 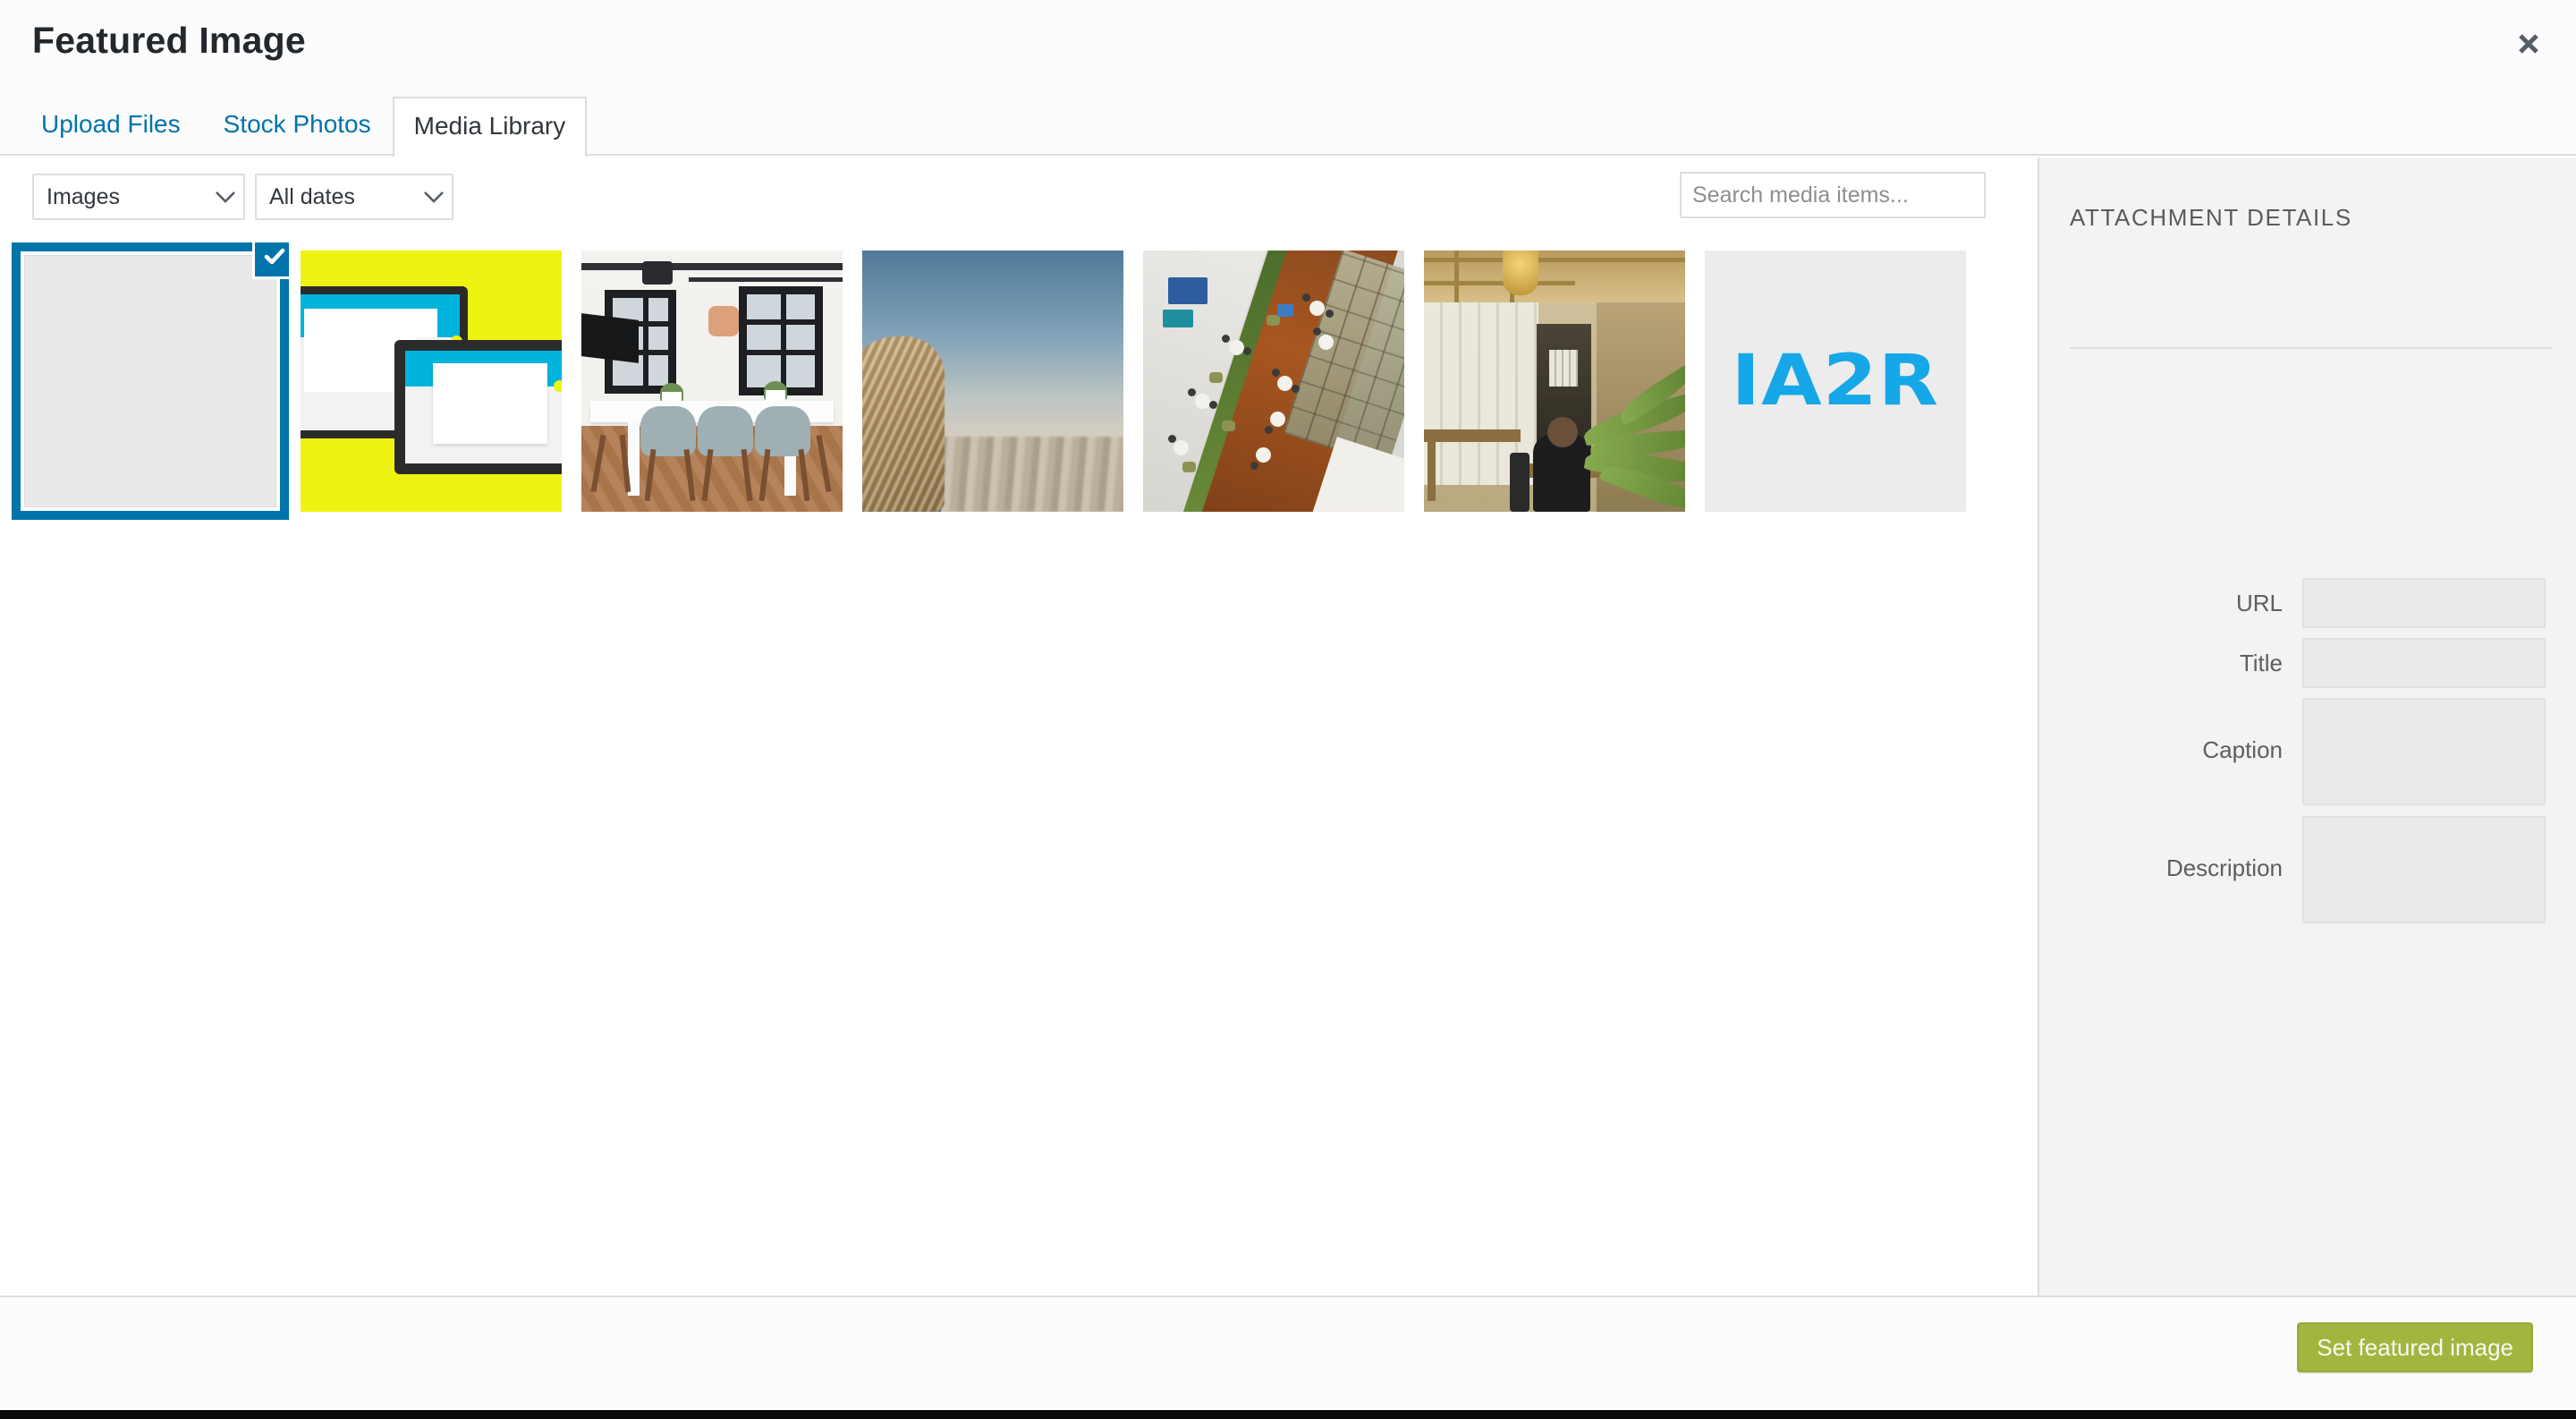 What do you see at coordinates (1288, 123) in the screenshot?
I see `modal-tabs-bar: Upload Files Stock Photos Media Library` at bounding box center [1288, 123].